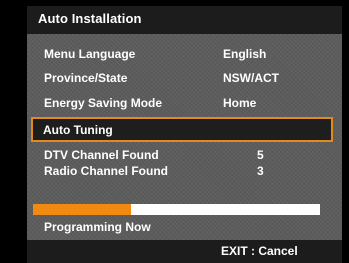 This screenshot has height=263, width=349. Describe the element at coordinates (260, 155) in the screenshot. I see `dtv-channel-found-count: 5` at that location.